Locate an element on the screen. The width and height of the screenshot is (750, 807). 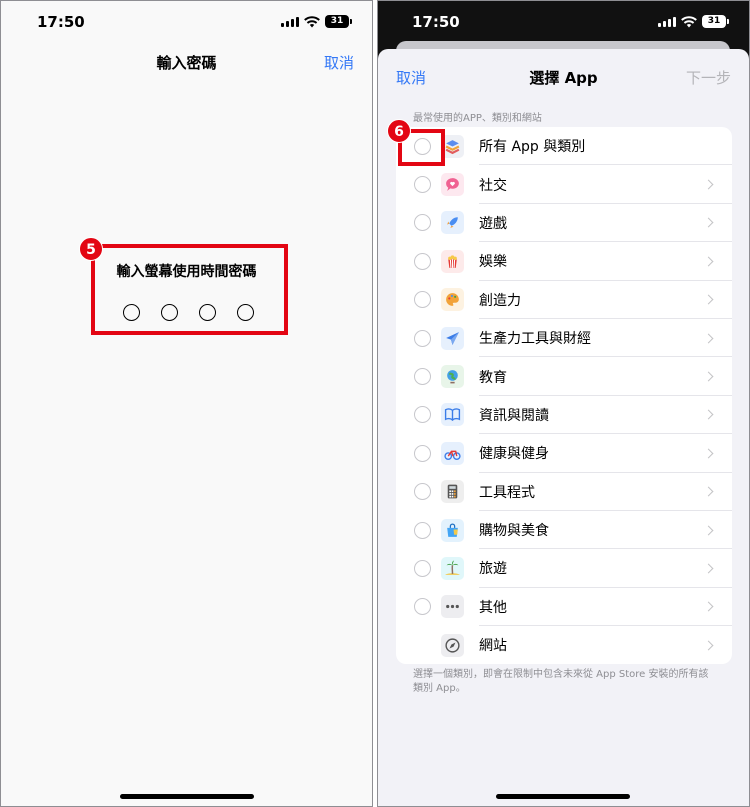
calculator-icon is located at coordinates (452, 492).